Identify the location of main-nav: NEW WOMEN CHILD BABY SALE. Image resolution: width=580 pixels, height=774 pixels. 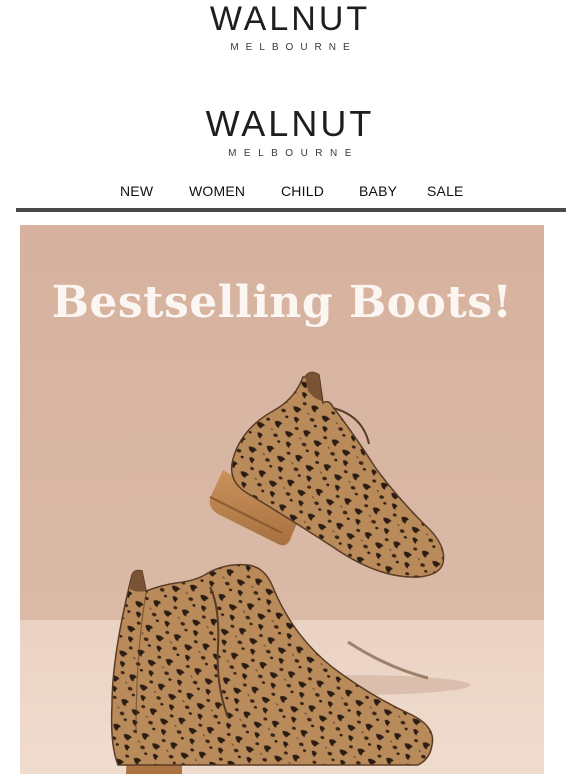
(291, 195).